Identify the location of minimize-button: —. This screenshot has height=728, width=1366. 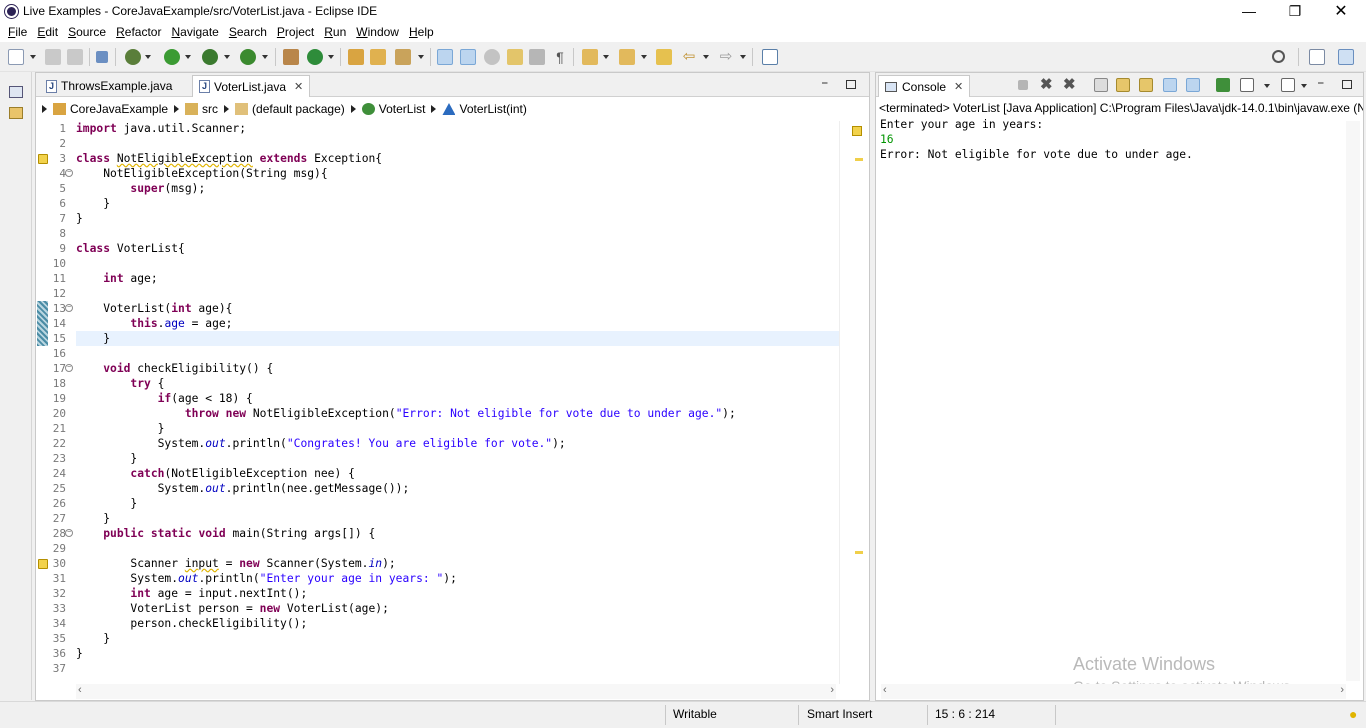
(1249, 11).